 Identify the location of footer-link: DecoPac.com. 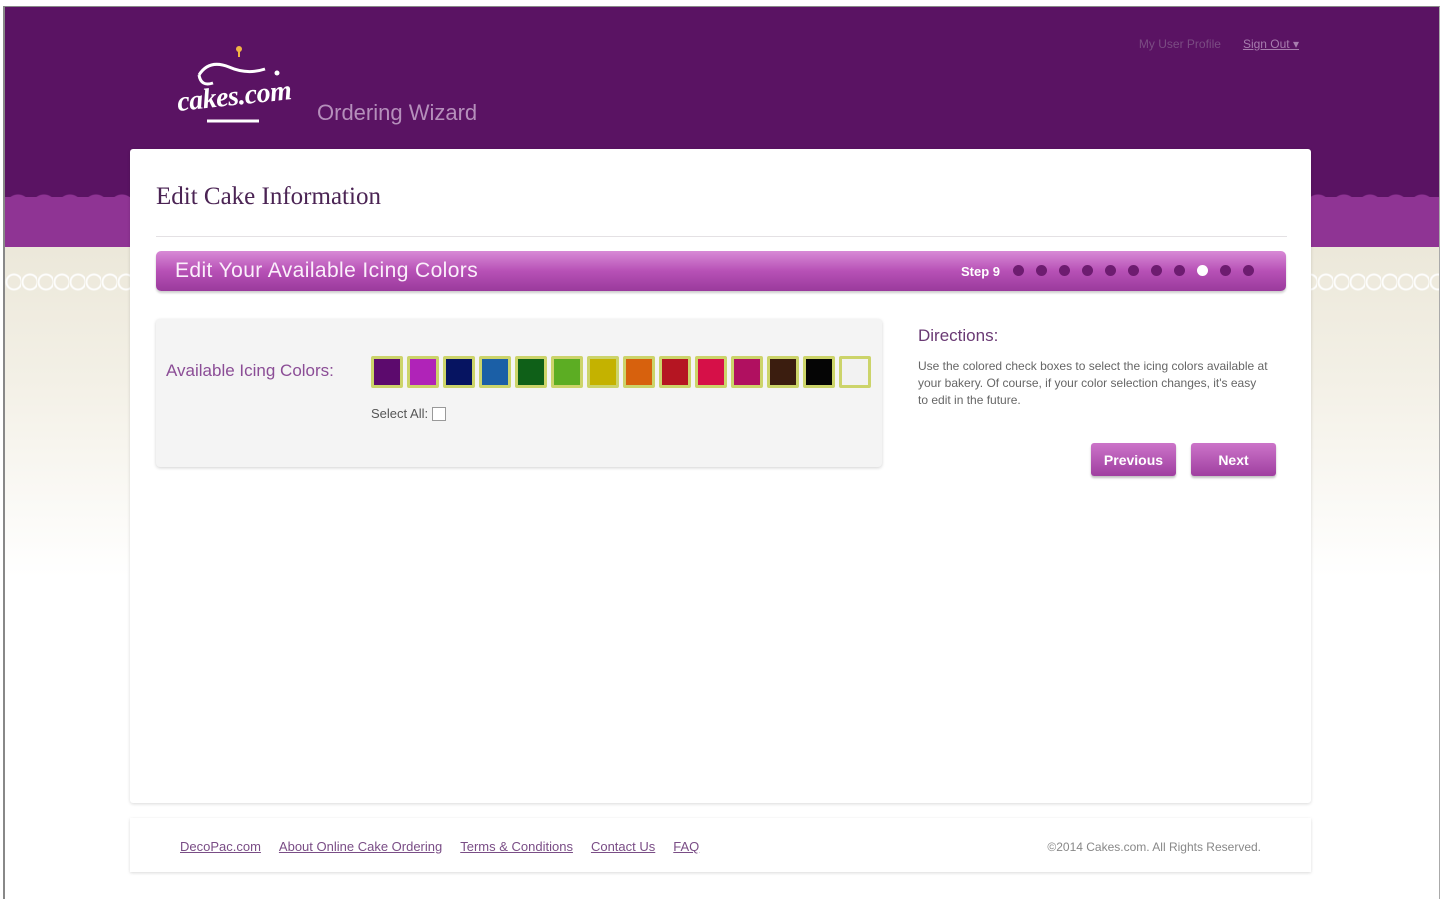
(220, 846).